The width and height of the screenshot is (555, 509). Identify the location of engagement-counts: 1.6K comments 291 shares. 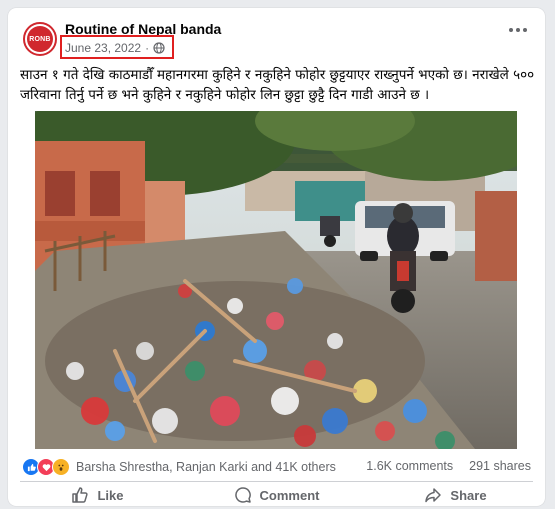
(448, 466).